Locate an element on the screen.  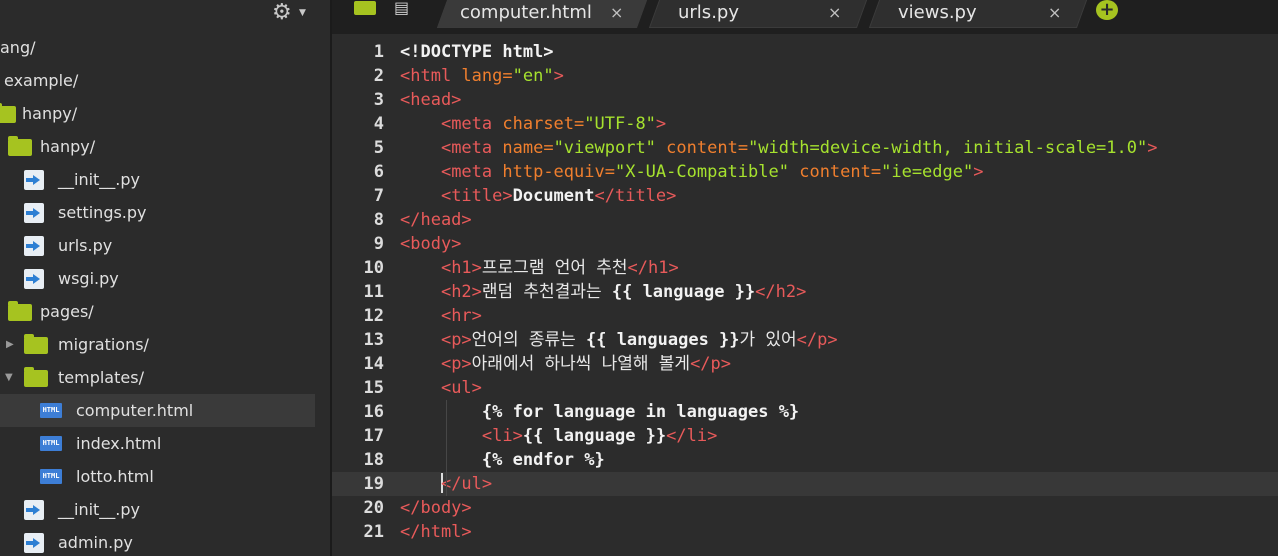
code-line: <li>{{ language }}</li> is located at coordinates (558, 436).